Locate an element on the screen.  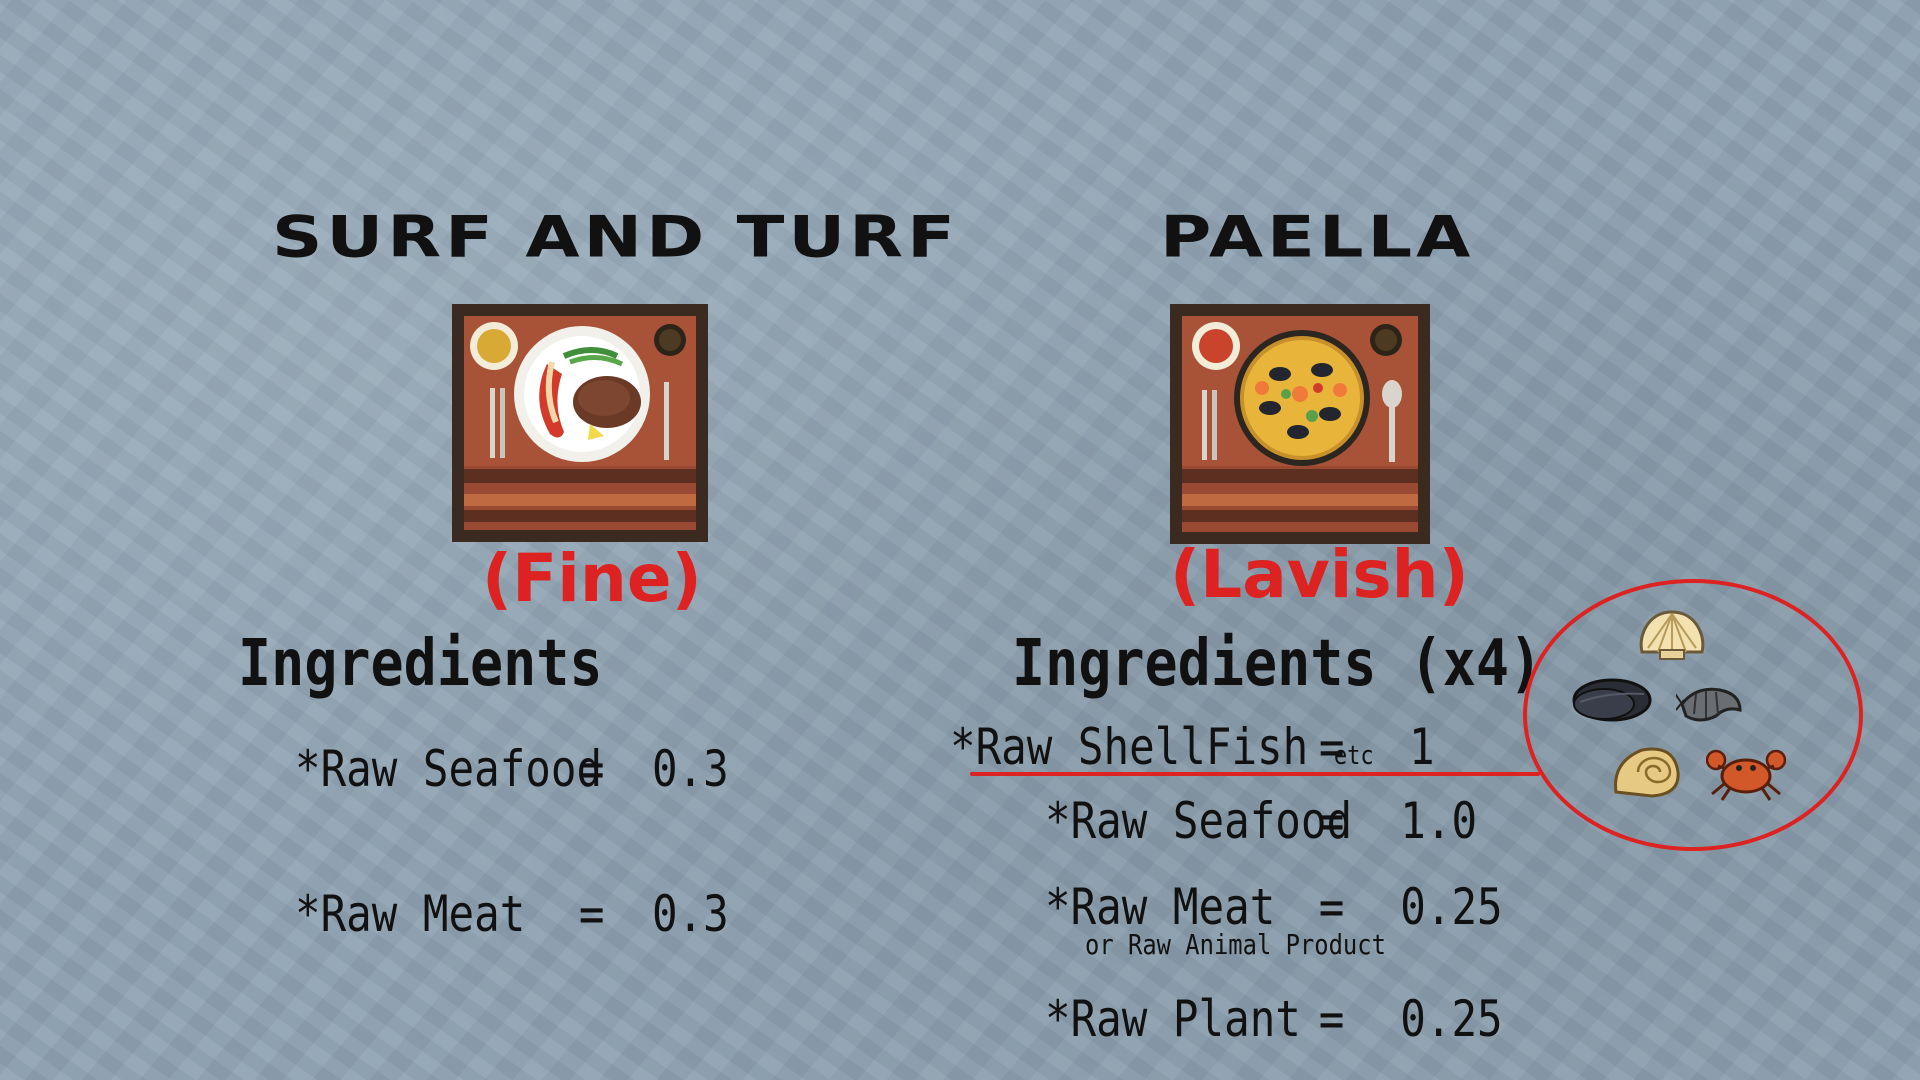
surf-and-turf-title: Surf and Turf is located at coordinates (615, 237).